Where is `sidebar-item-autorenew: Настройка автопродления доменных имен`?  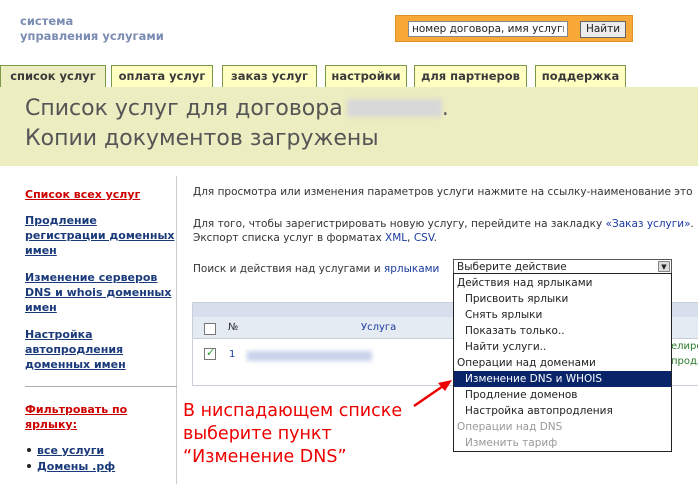
sidebar-item-autorenew: Настройка автопродления доменных имен is located at coordinates (100, 349).